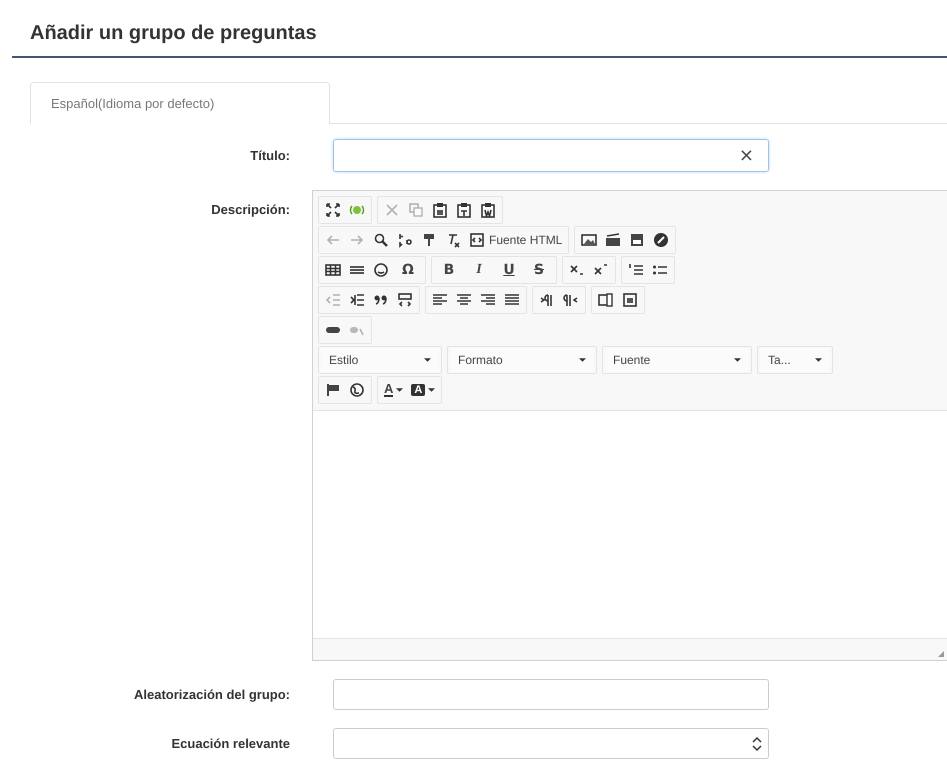 This screenshot has width=947, height=776. What do you see at coordinates (488, 300) in the screenshot?
I see `align-right-icon` at bounding box center [488, 300].